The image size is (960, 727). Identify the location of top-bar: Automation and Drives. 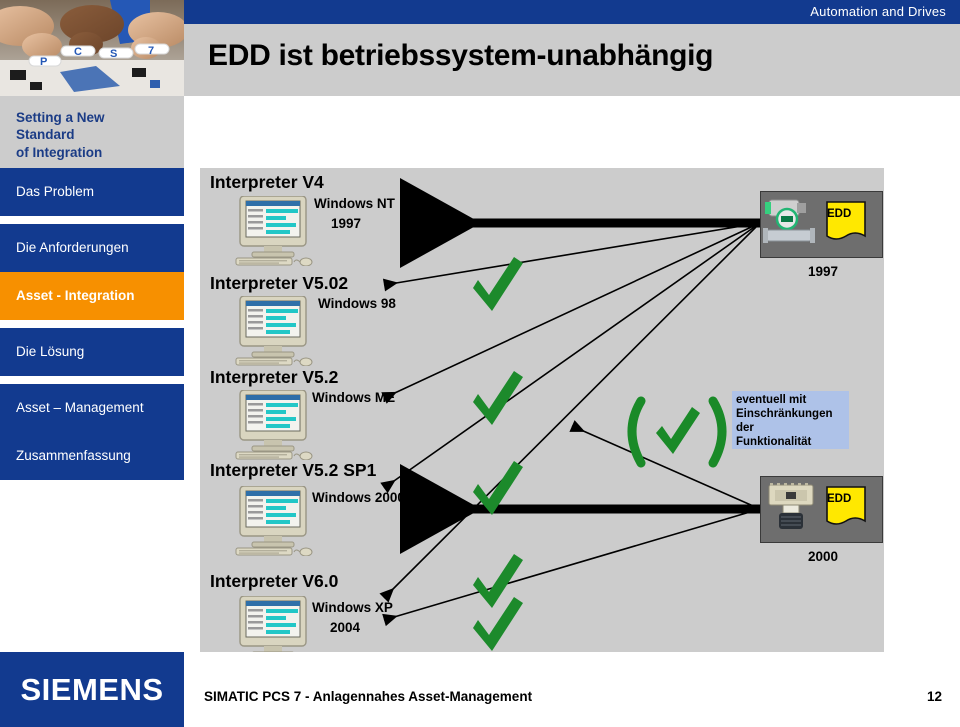
(572, 12).